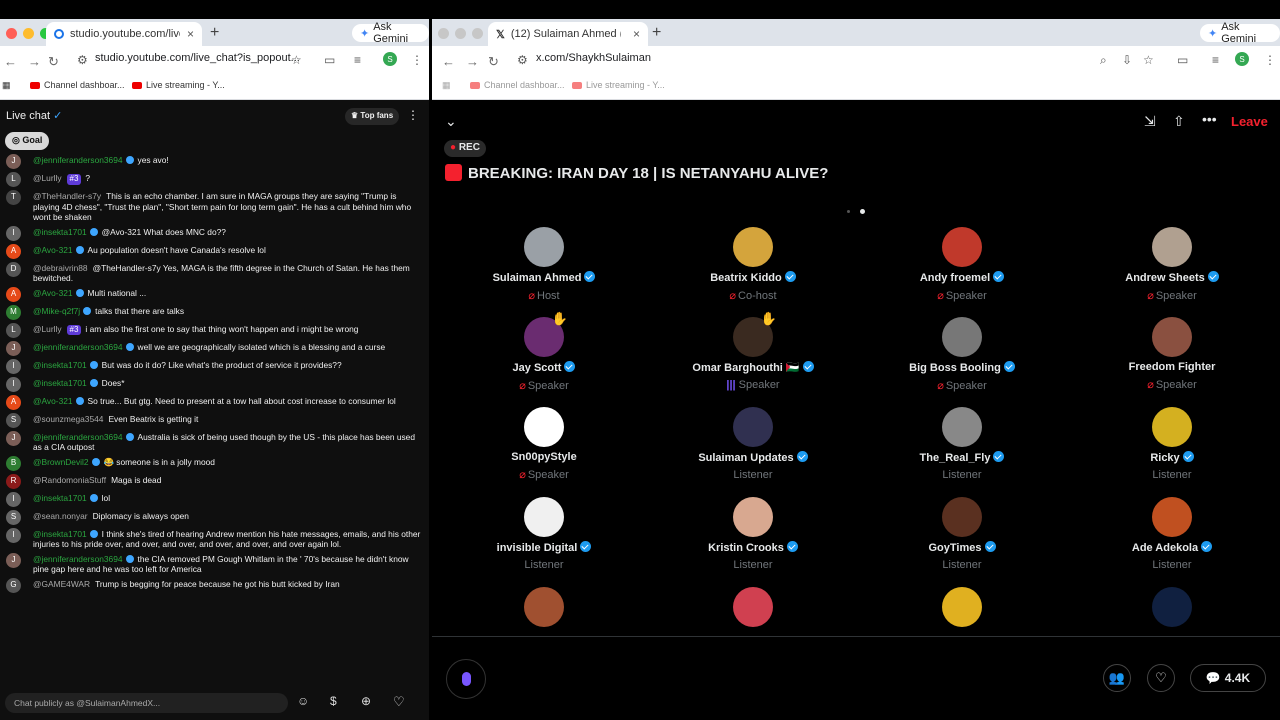  What do you see at coordinates (1103, 60) in the screenshot?
I see `zoom-icon: ⌕` at bounding box center [1103, 60].